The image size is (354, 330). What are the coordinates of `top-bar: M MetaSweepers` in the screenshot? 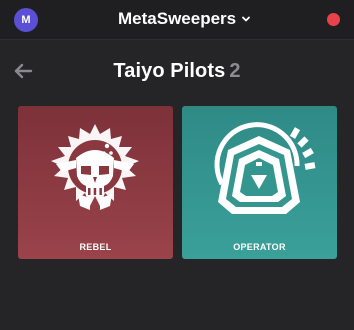 It's located at (177, 20).